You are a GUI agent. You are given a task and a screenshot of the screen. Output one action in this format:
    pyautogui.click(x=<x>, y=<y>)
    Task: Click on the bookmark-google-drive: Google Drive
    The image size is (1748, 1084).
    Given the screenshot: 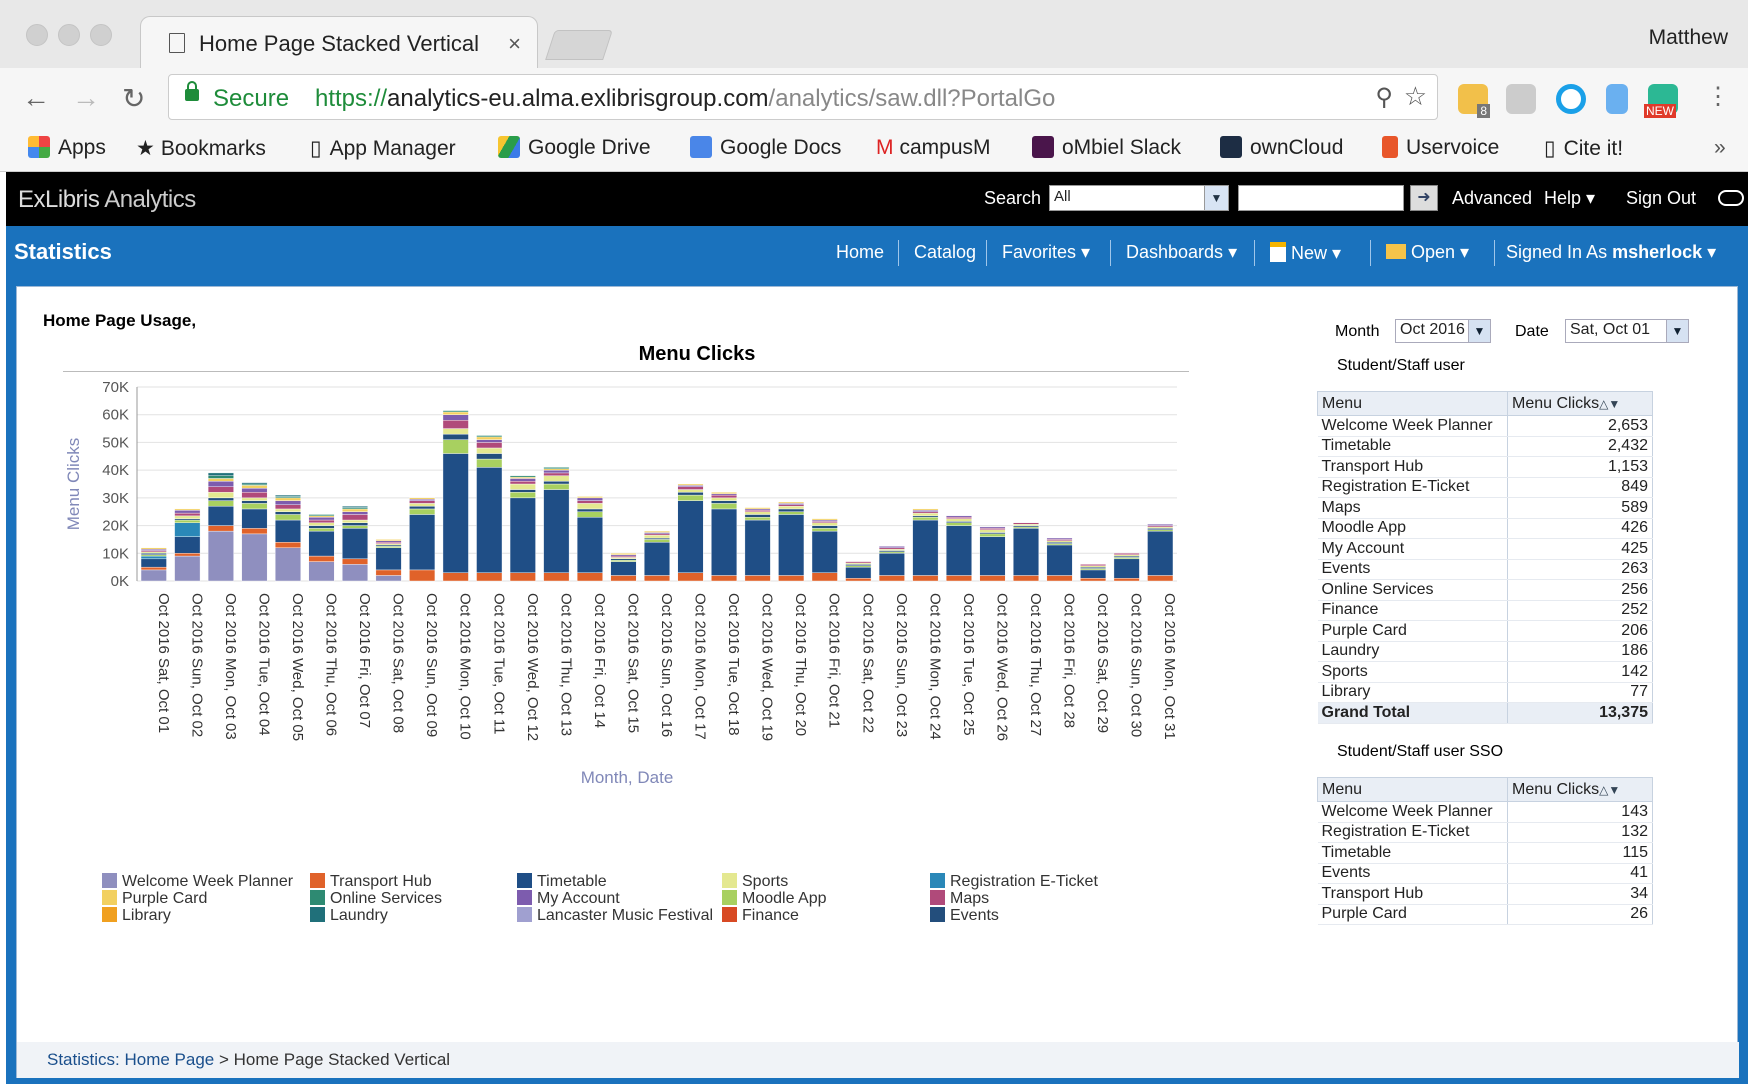 What is the action you would take?
    pyautogui.click(x=574, y=148)
    